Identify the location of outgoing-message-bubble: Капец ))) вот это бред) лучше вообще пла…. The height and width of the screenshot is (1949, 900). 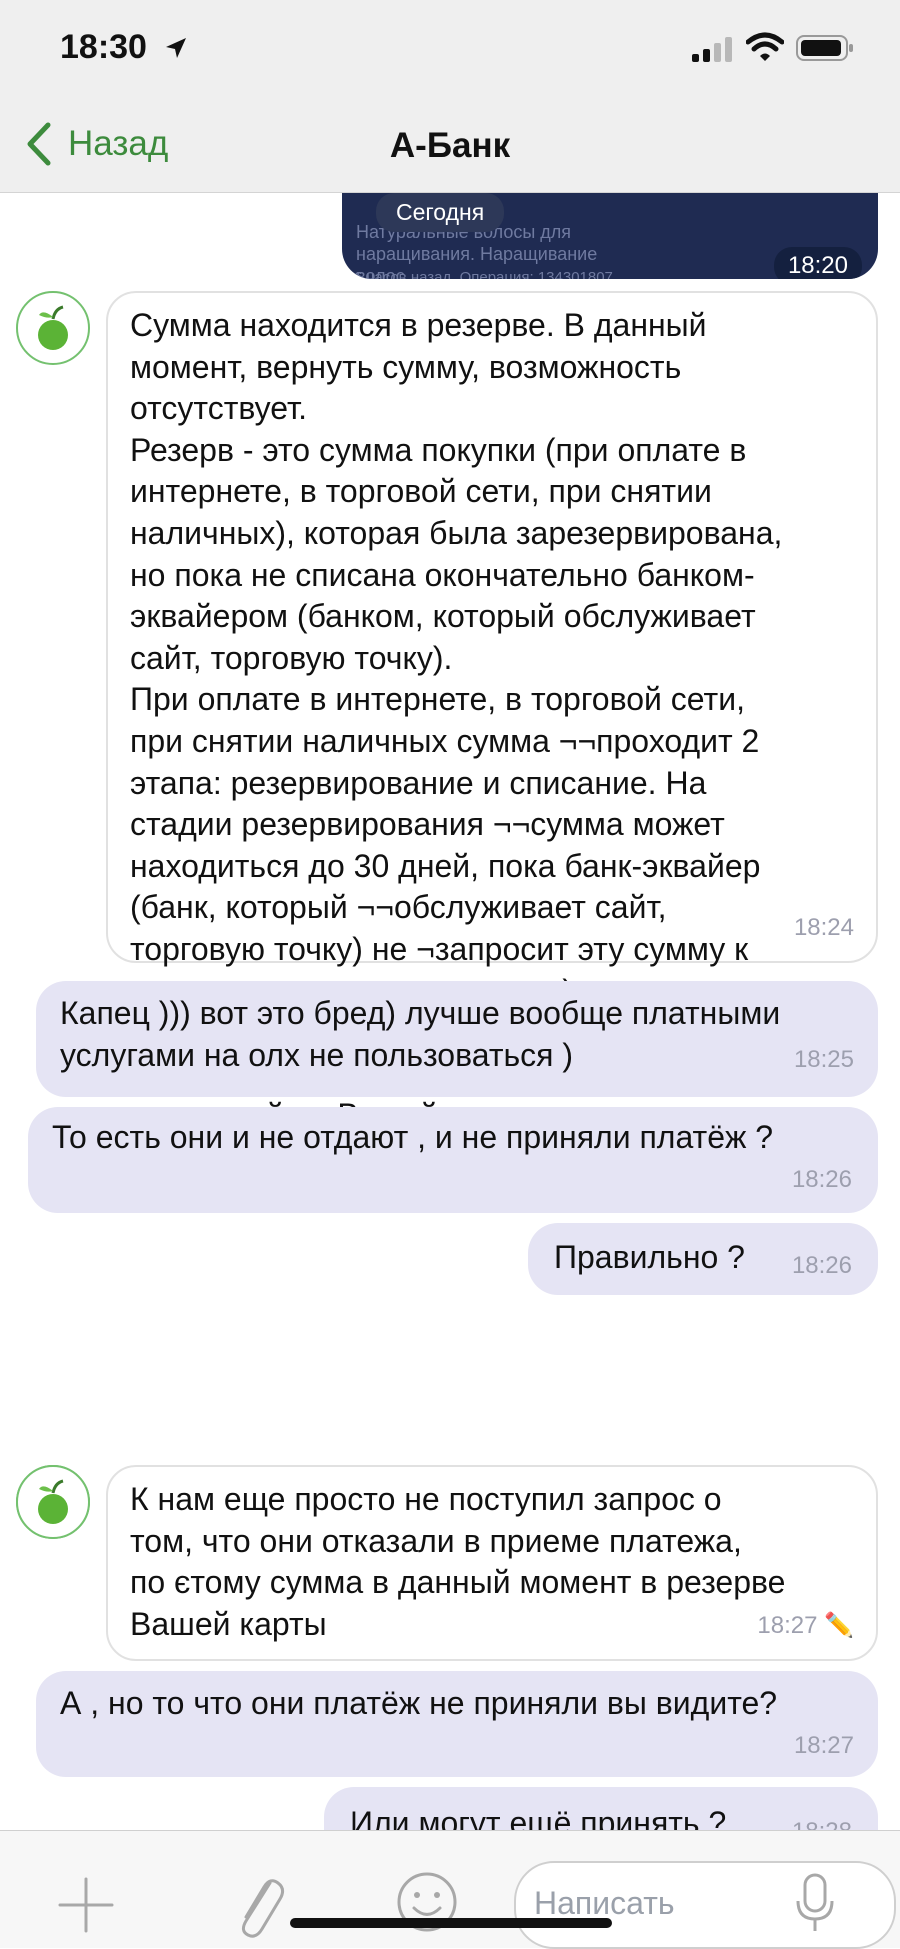
(457, 1039).